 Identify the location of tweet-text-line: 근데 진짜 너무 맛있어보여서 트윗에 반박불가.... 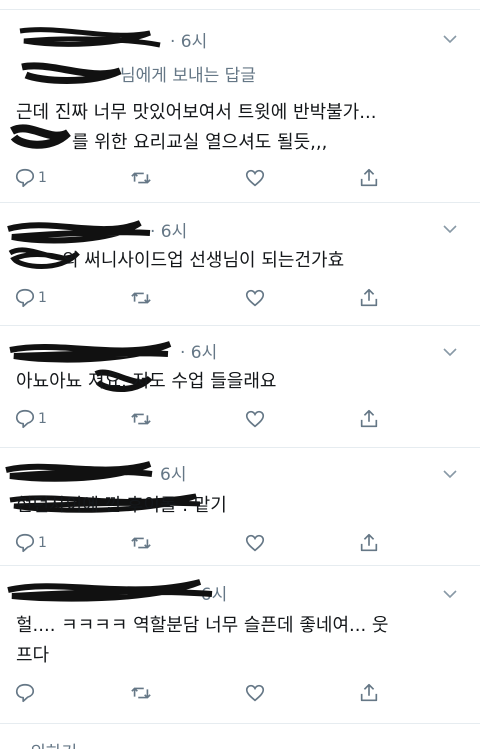
(196, 112).